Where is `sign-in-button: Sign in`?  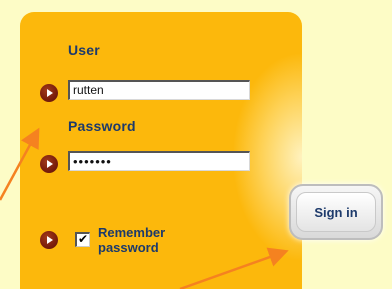
sign-in-button: Sign in is located at coordinates (336, 212).